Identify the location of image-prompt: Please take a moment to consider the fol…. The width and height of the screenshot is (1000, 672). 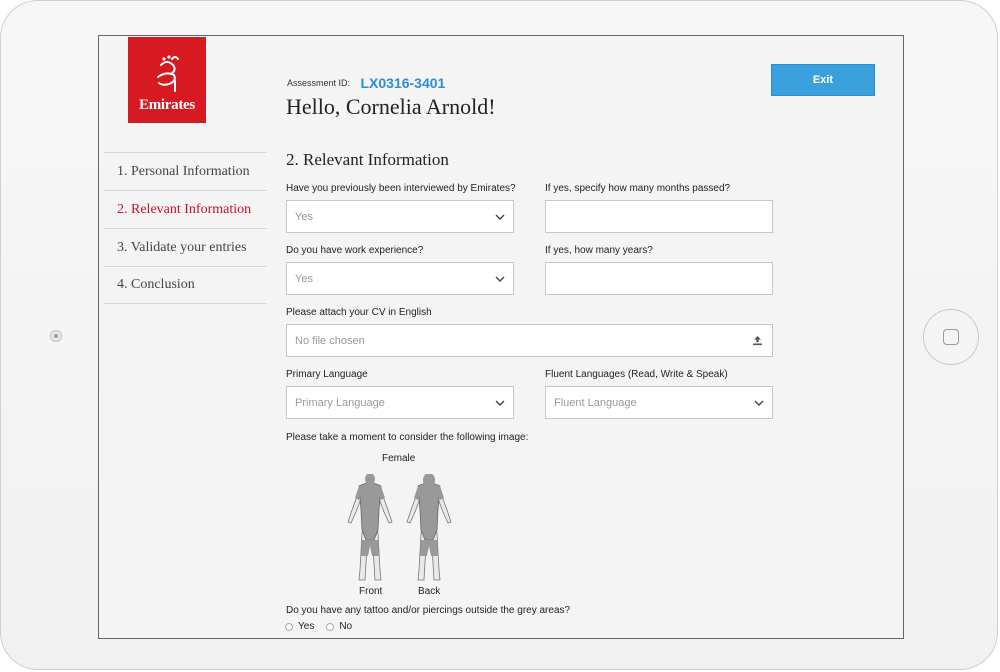
(407, 437).